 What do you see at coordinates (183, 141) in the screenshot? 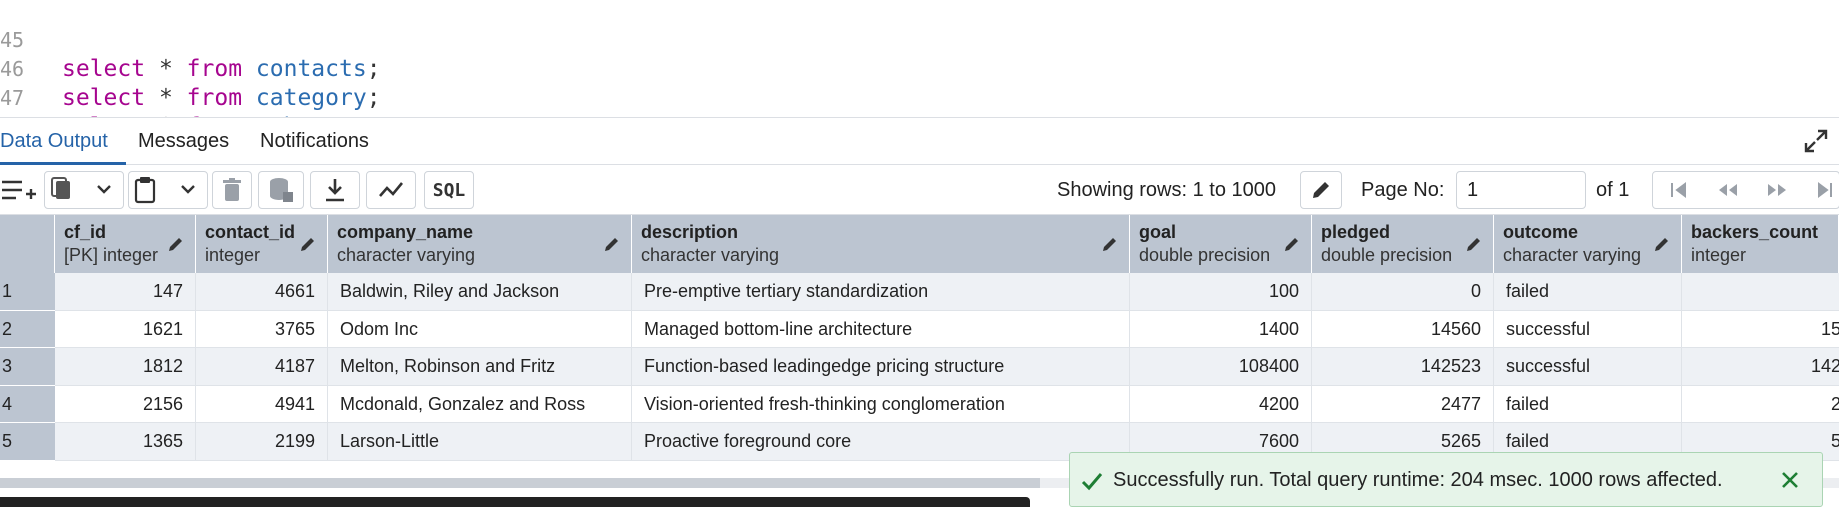
I see `tab-messages: Messages` at bounding box center [183, 141].